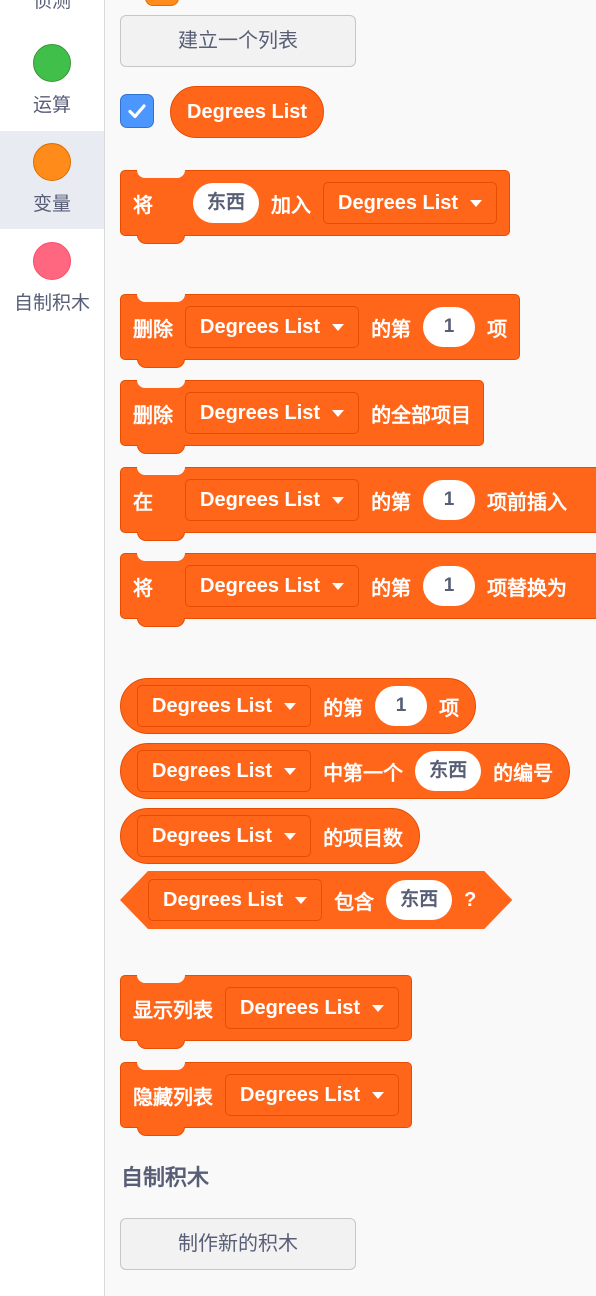 The image size is (596, 1296). Describe the element at coordinates (238, 1244) in the screenshot. I see `make-block-button: 制作新的积木` at that location.